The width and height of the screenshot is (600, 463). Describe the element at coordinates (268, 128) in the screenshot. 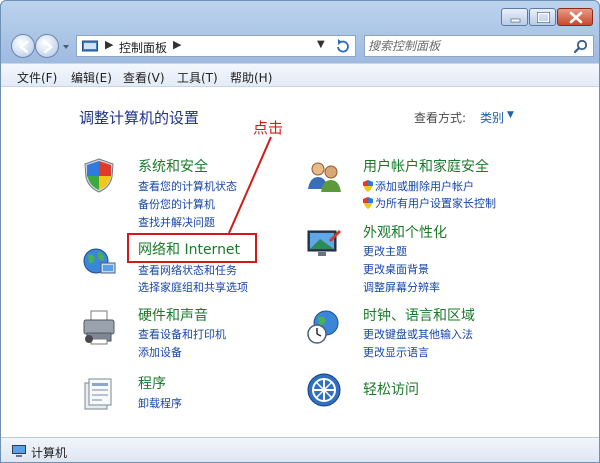

I see `click-annotation: 点击` at that location.